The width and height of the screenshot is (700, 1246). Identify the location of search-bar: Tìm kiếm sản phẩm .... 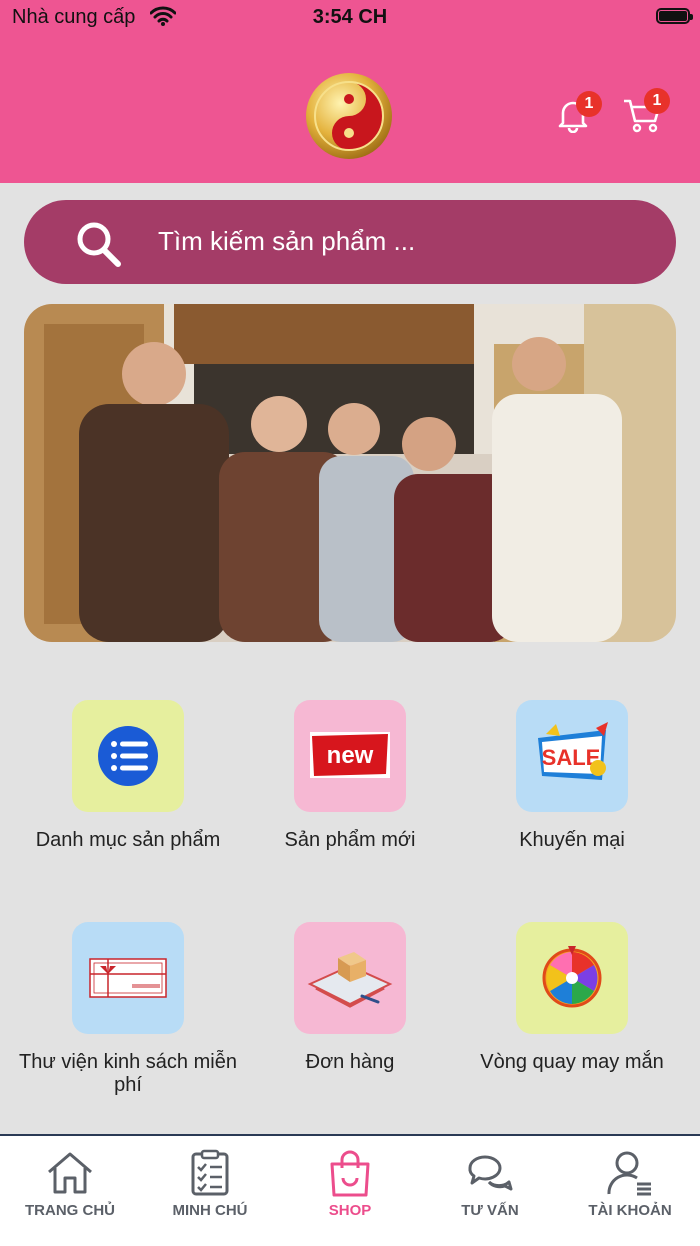
(350, 242).